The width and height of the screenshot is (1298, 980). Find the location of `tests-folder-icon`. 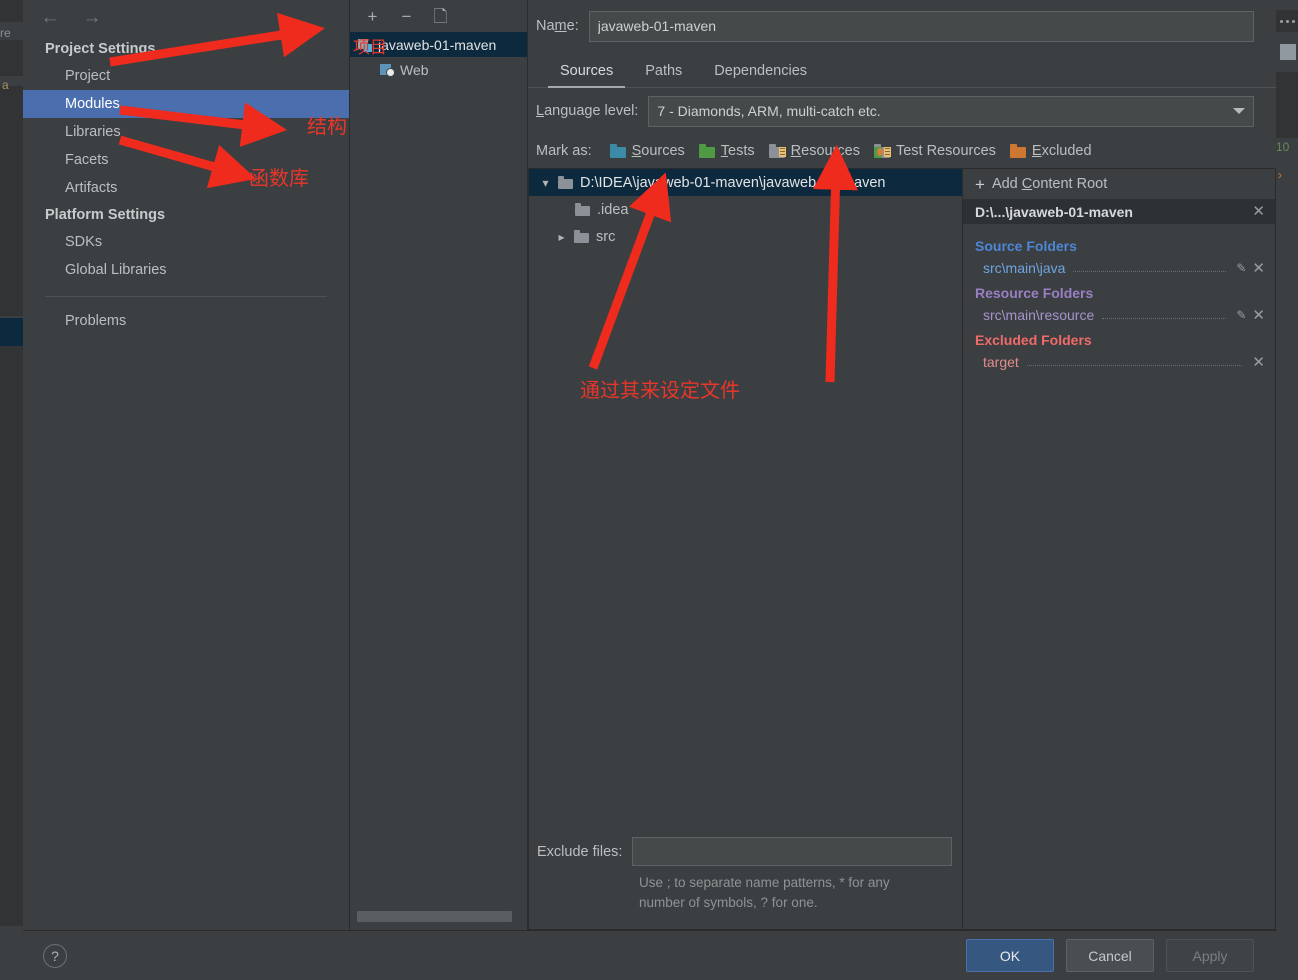

tests-folder-icon is located at coordinates (707, 151).